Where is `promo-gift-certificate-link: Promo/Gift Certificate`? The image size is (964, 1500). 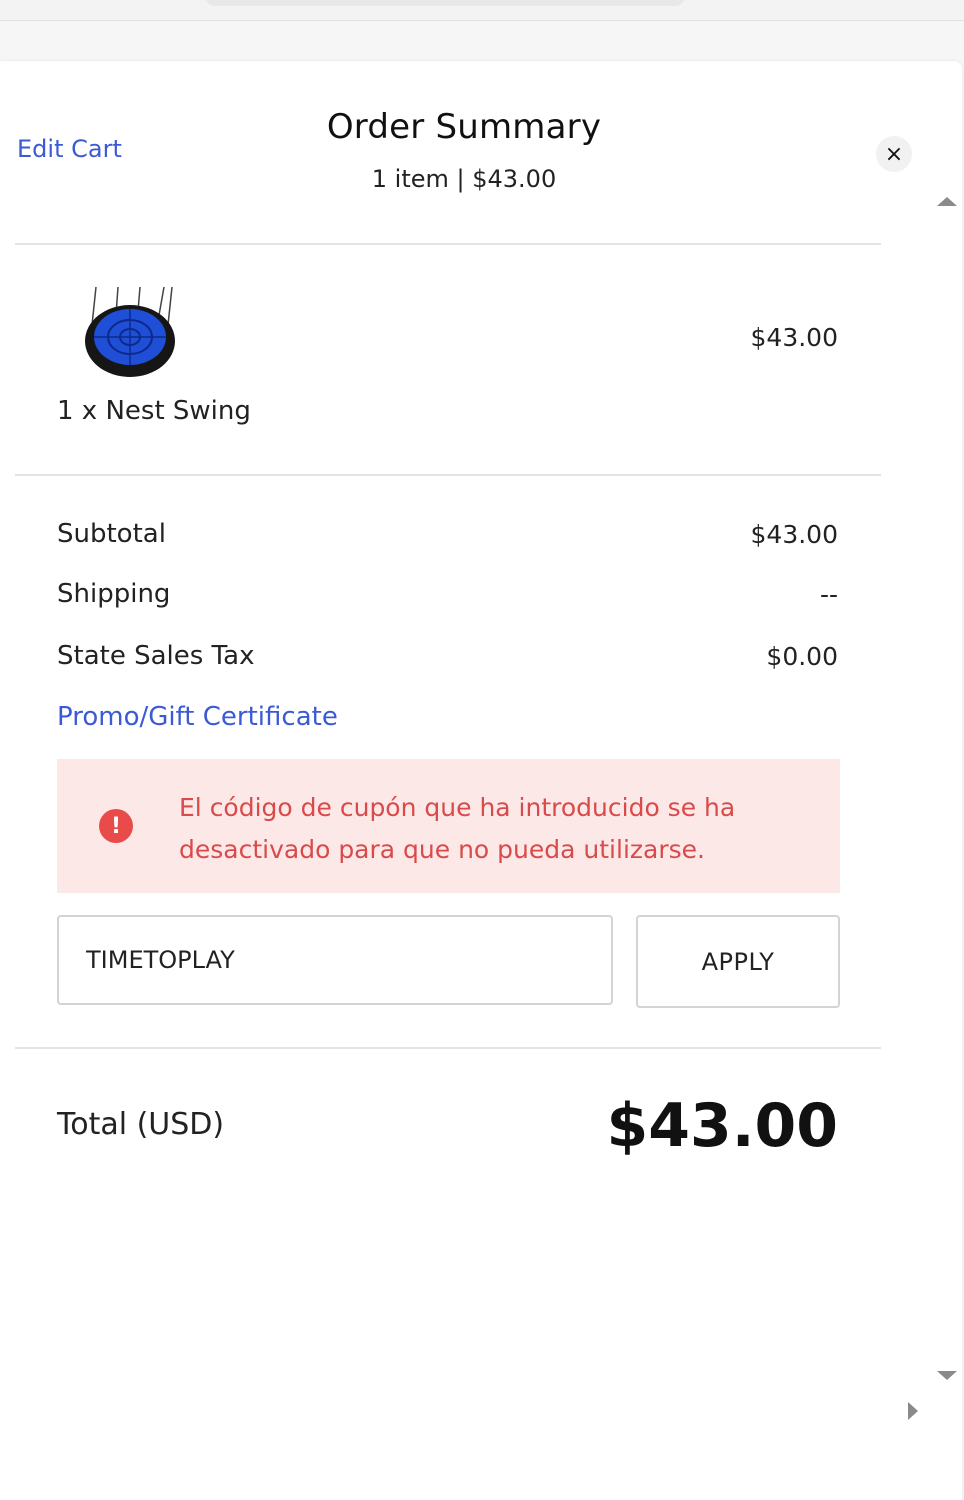
promo-gift-certificate-link: Promo/Gift Certificate is located at coordinates (197, 717).